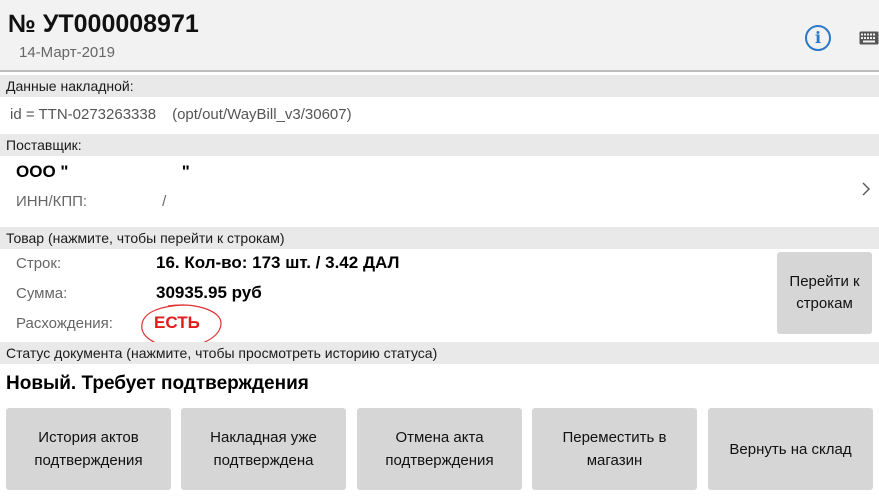  Describe the element at coordinates (614, 449) in the screenshot. I see `move-to-store-button: Переместить в магазин` at that location.